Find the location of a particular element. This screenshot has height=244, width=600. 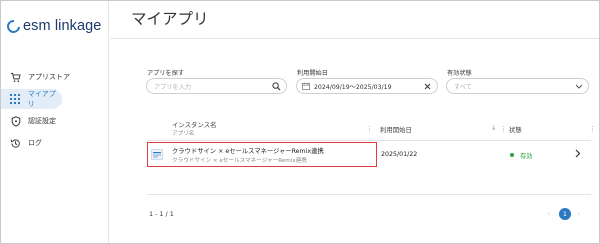

chevron-right-icon is located at coordinates (578, 155).